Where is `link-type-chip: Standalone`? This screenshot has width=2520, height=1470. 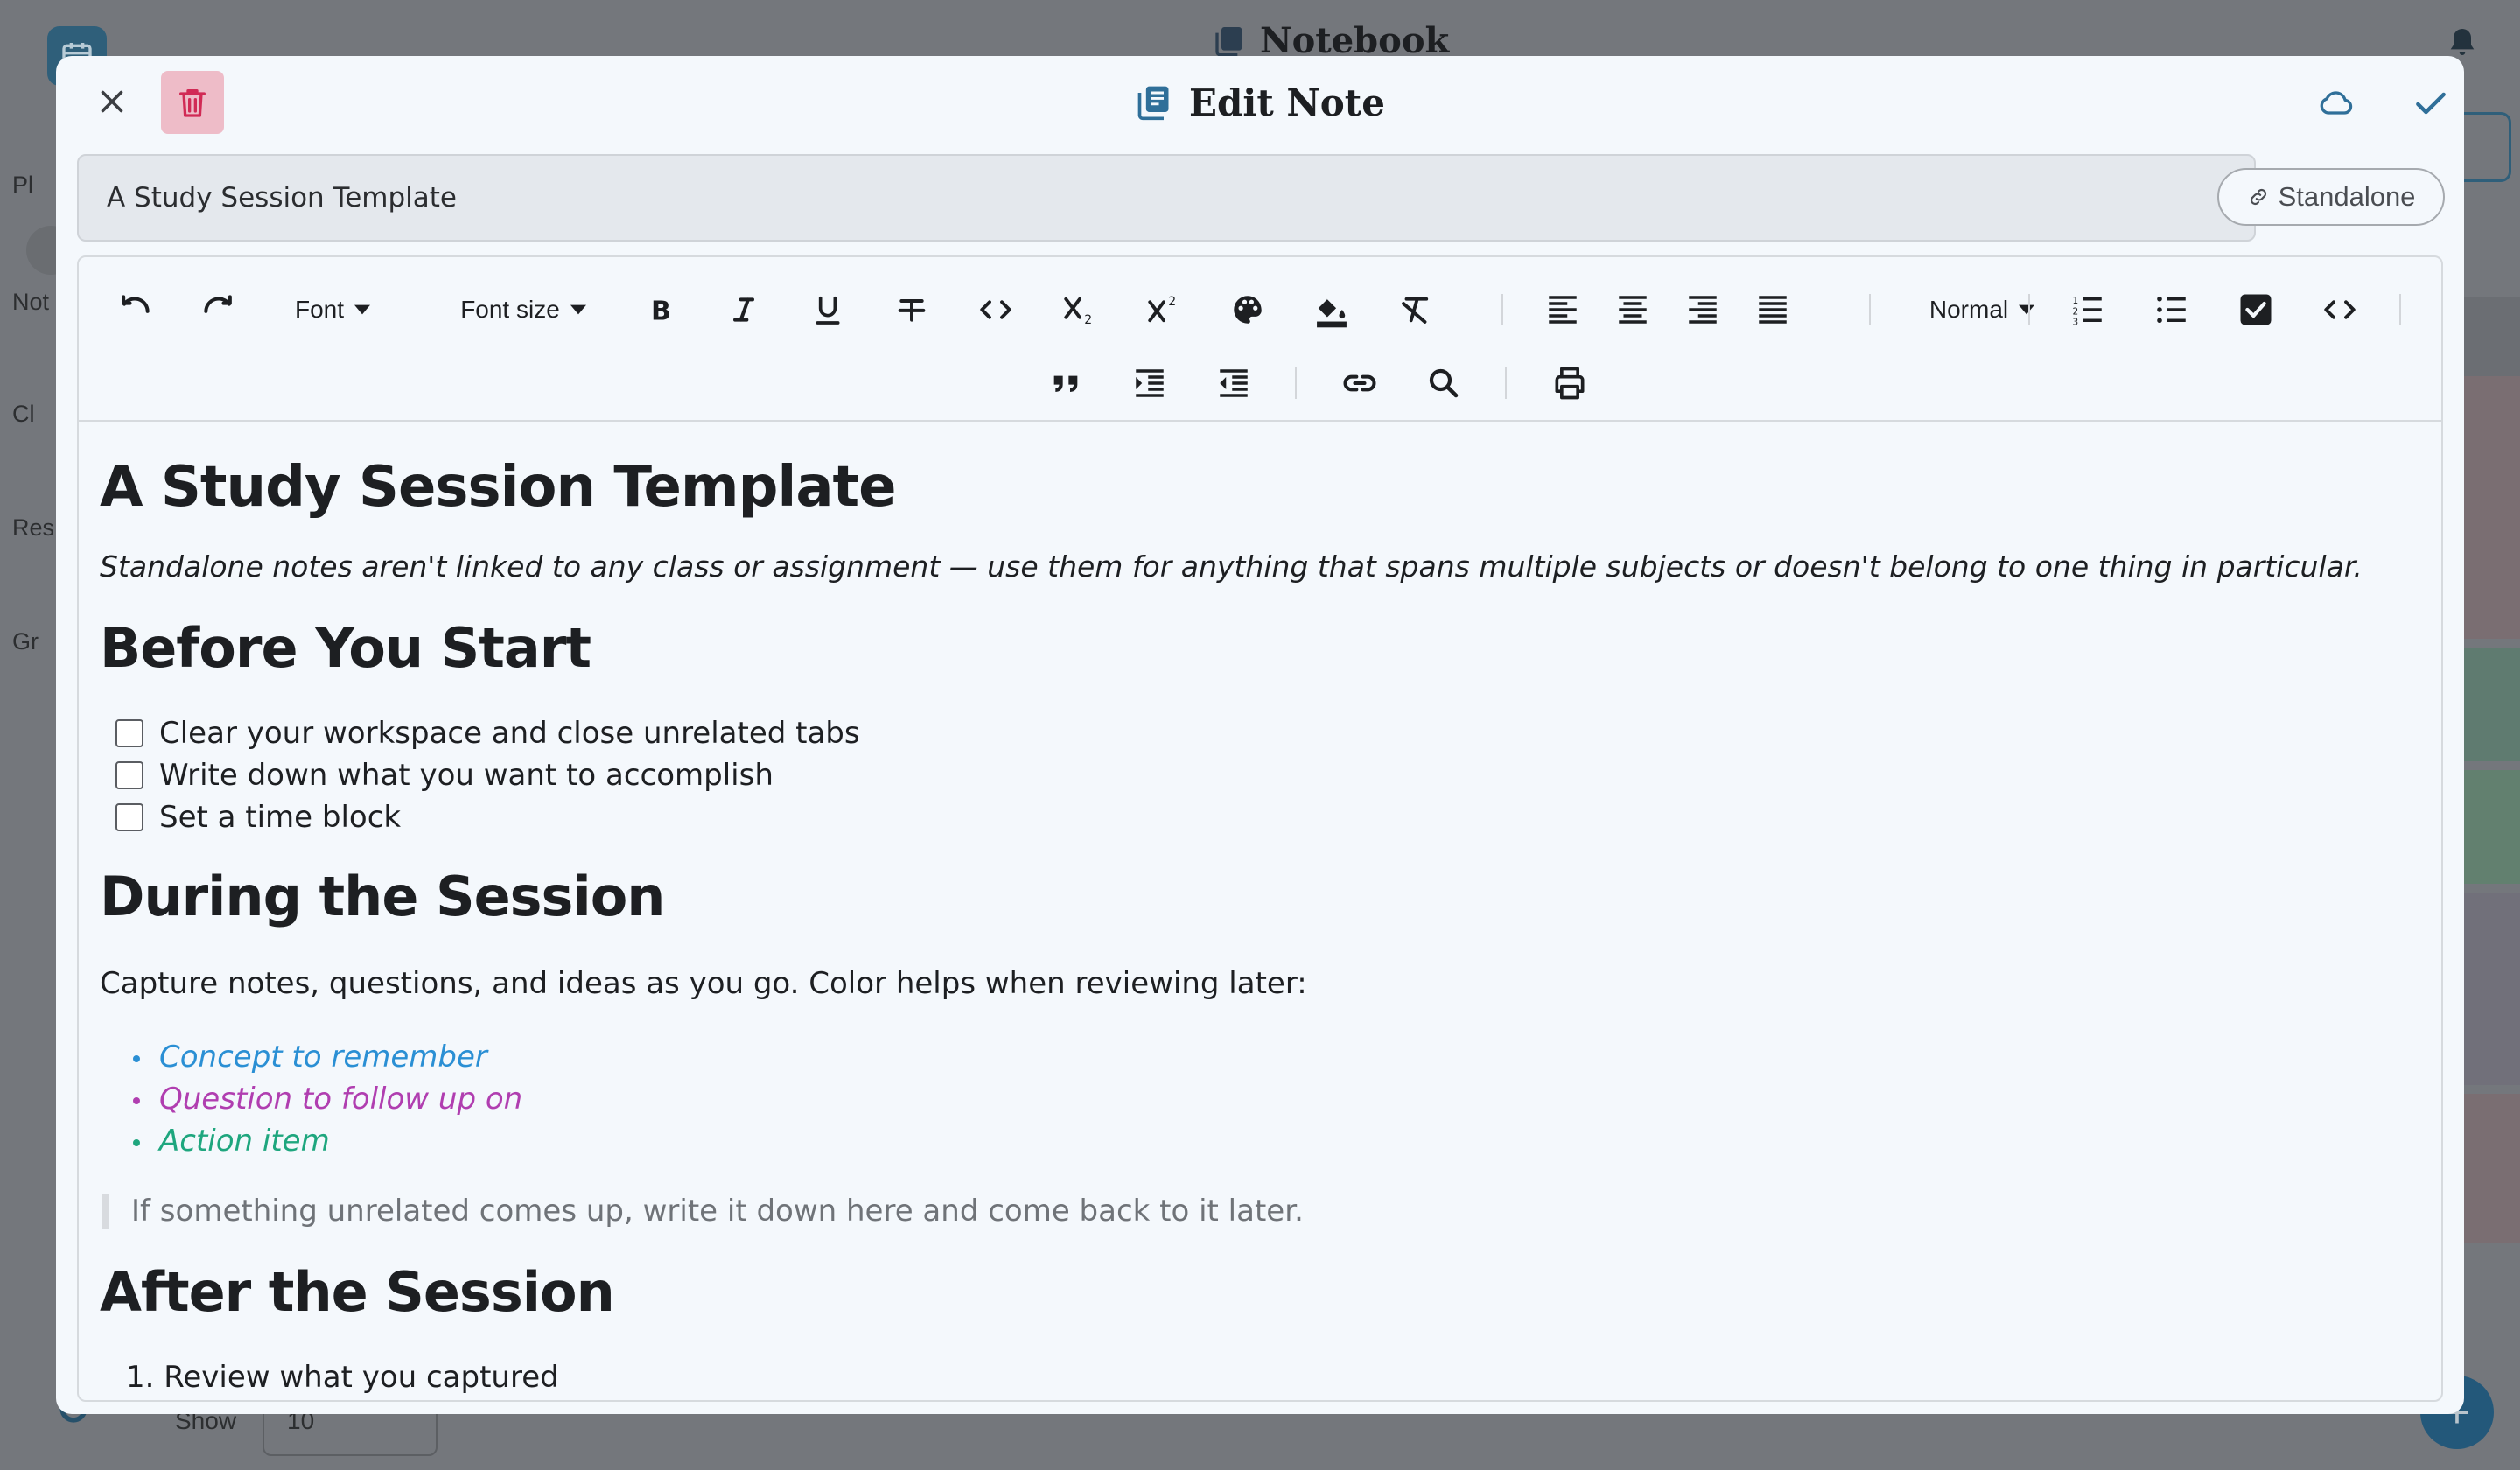
link-type-chip: Standalone is located at coordinates (2331, 197).